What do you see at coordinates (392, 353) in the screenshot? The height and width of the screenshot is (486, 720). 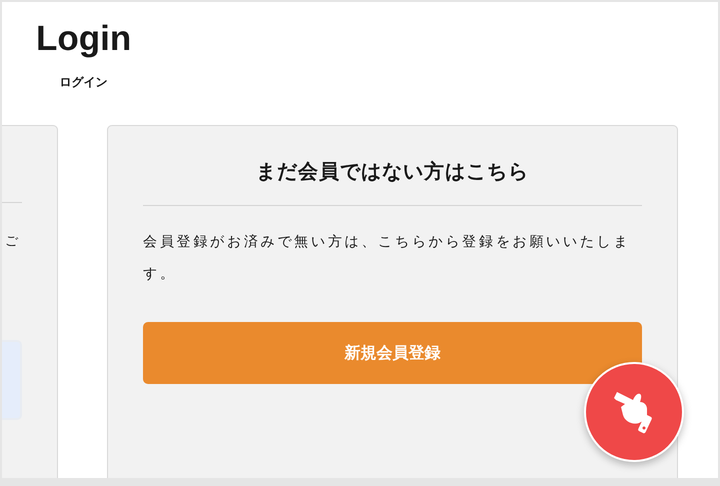 I see `register-button: 新規会員登録` at bounding box center [392, 353].